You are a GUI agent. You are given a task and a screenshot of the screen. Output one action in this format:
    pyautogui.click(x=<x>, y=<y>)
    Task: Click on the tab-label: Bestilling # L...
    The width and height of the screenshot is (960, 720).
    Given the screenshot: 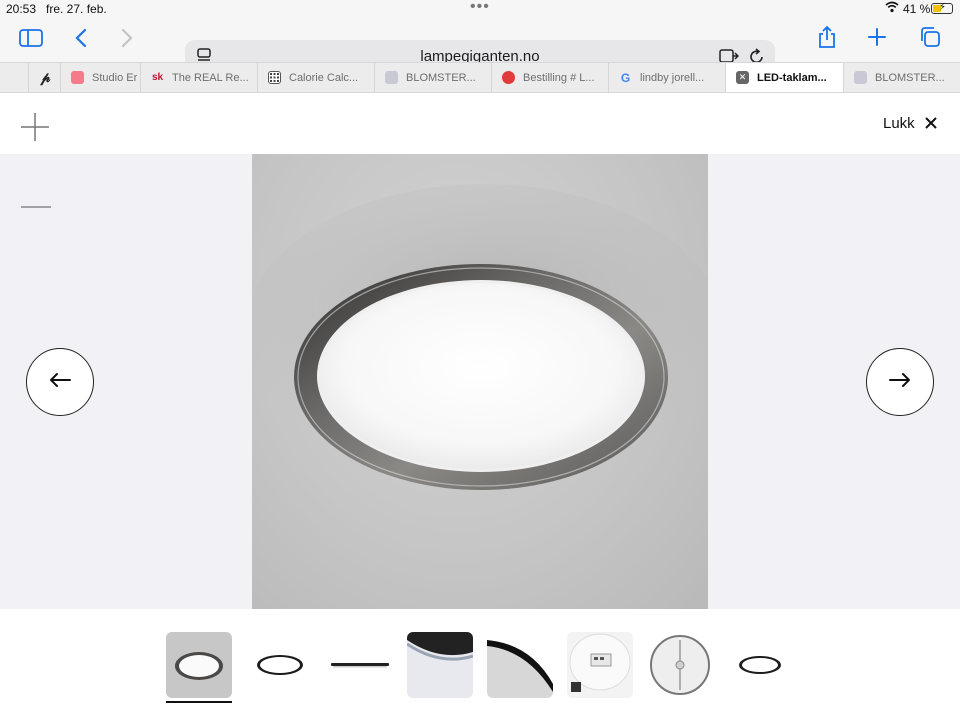 What is the action you would take?
    pyautogui.click(x=559, y=77)
    